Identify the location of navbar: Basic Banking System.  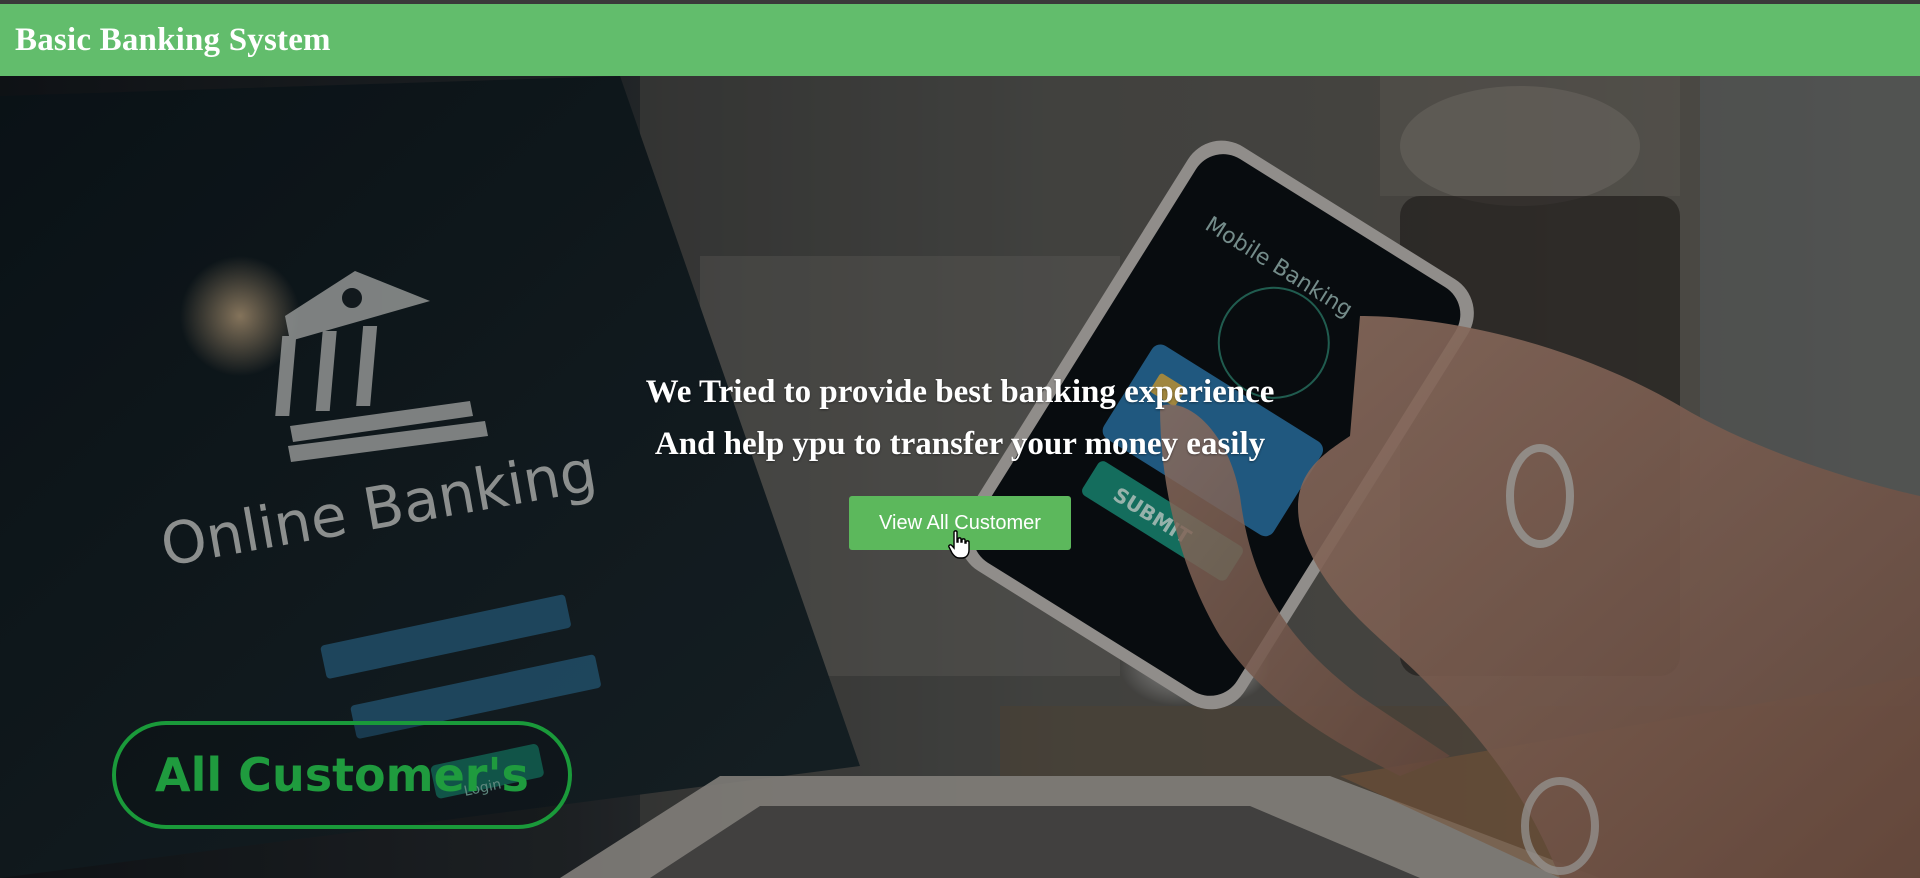
(960, 40).